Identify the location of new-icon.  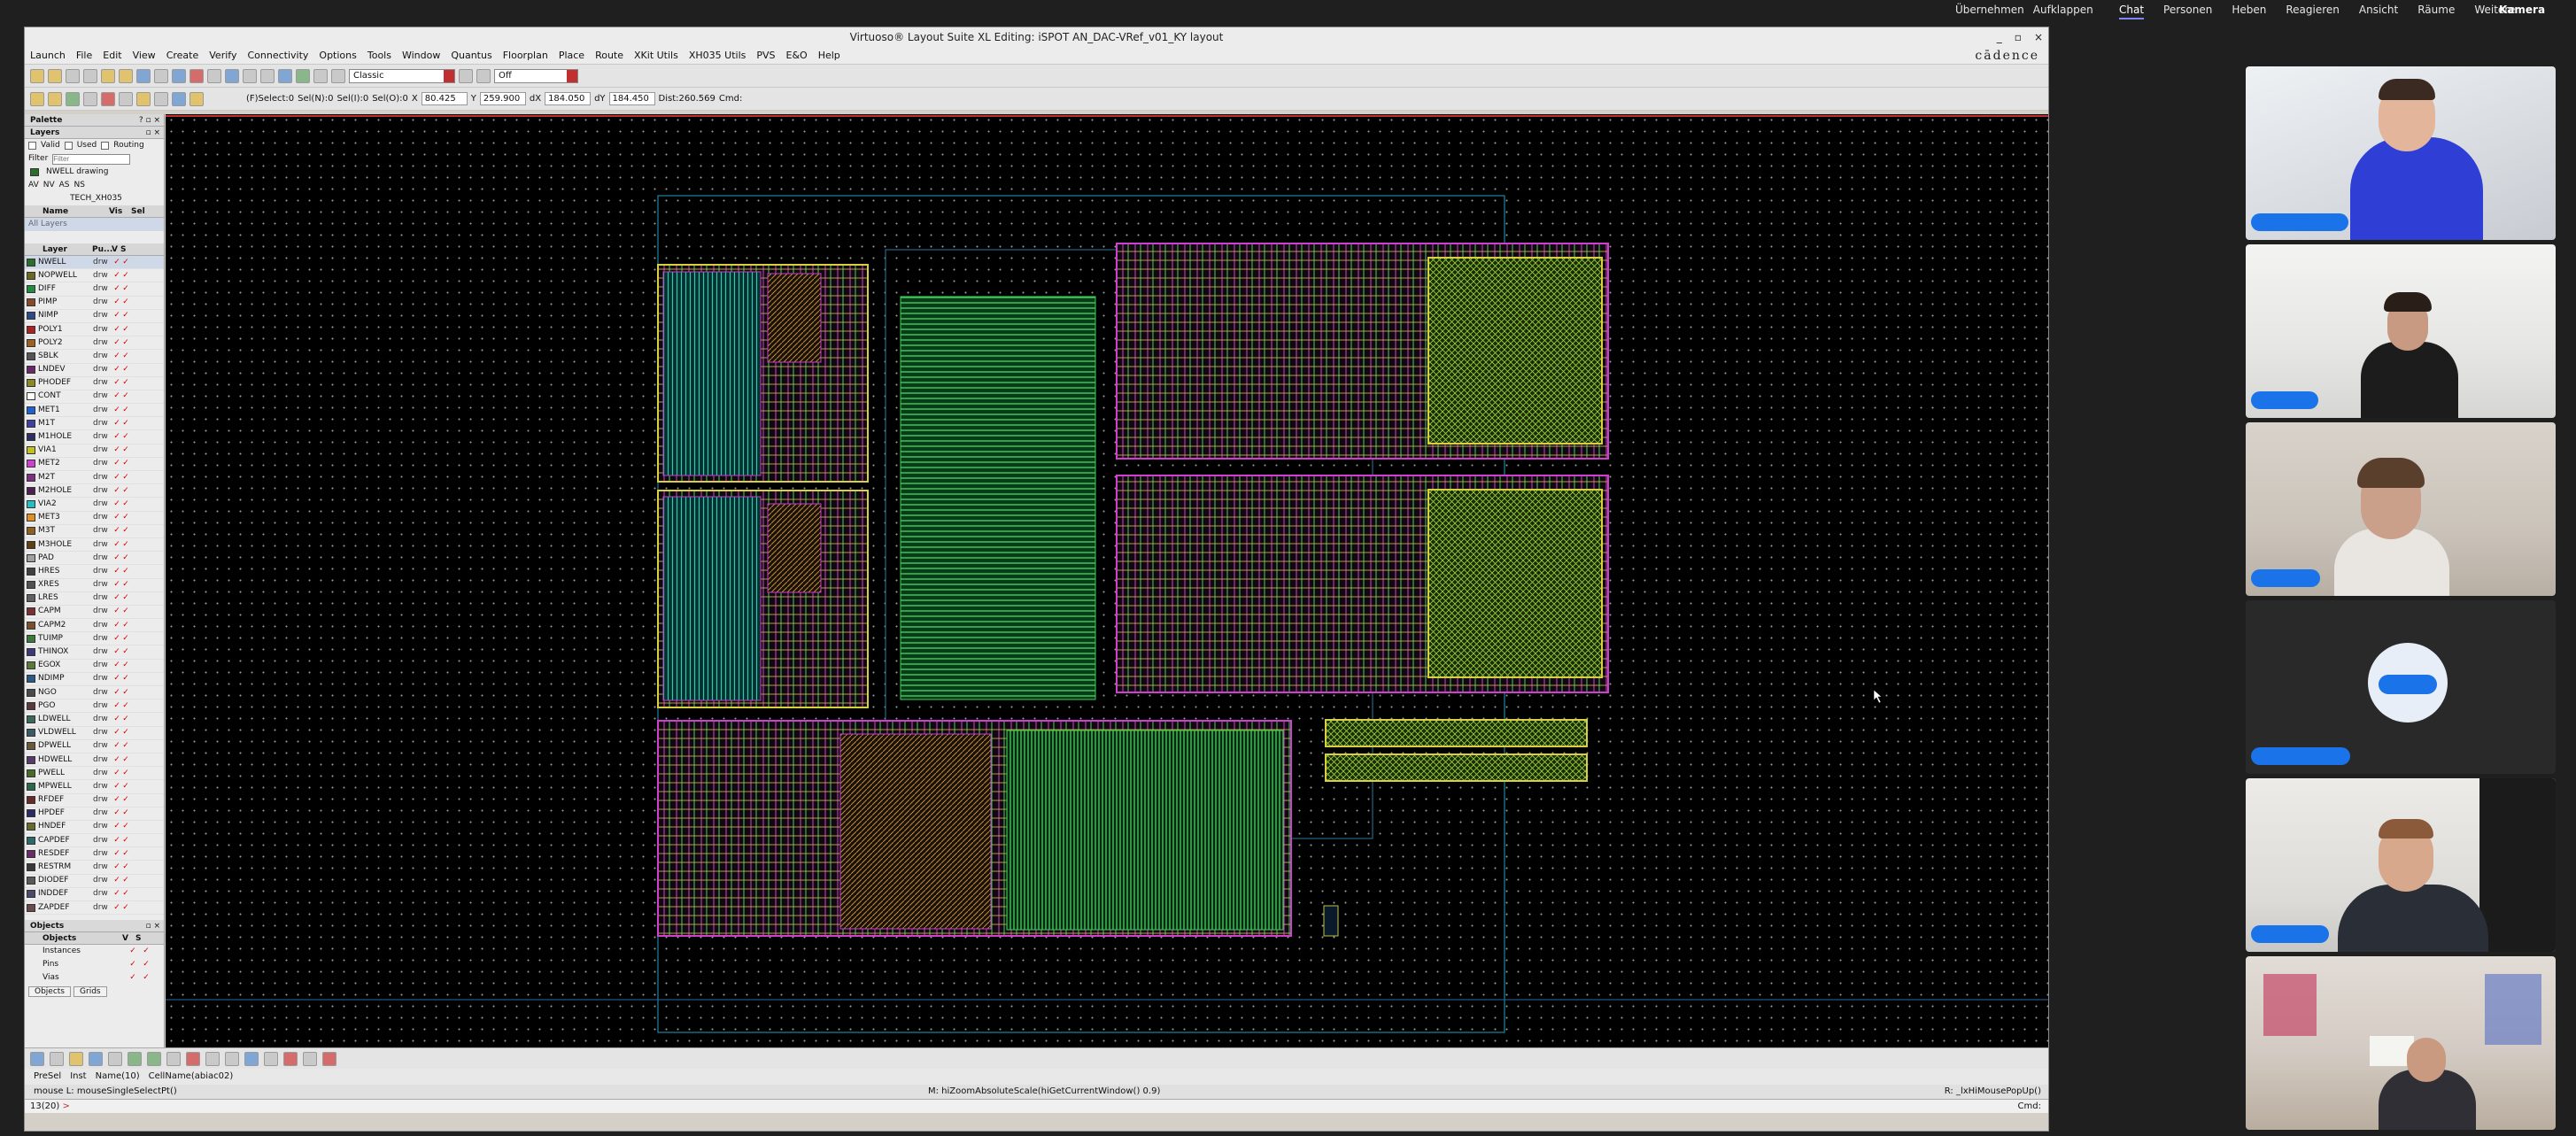
(37, 75).